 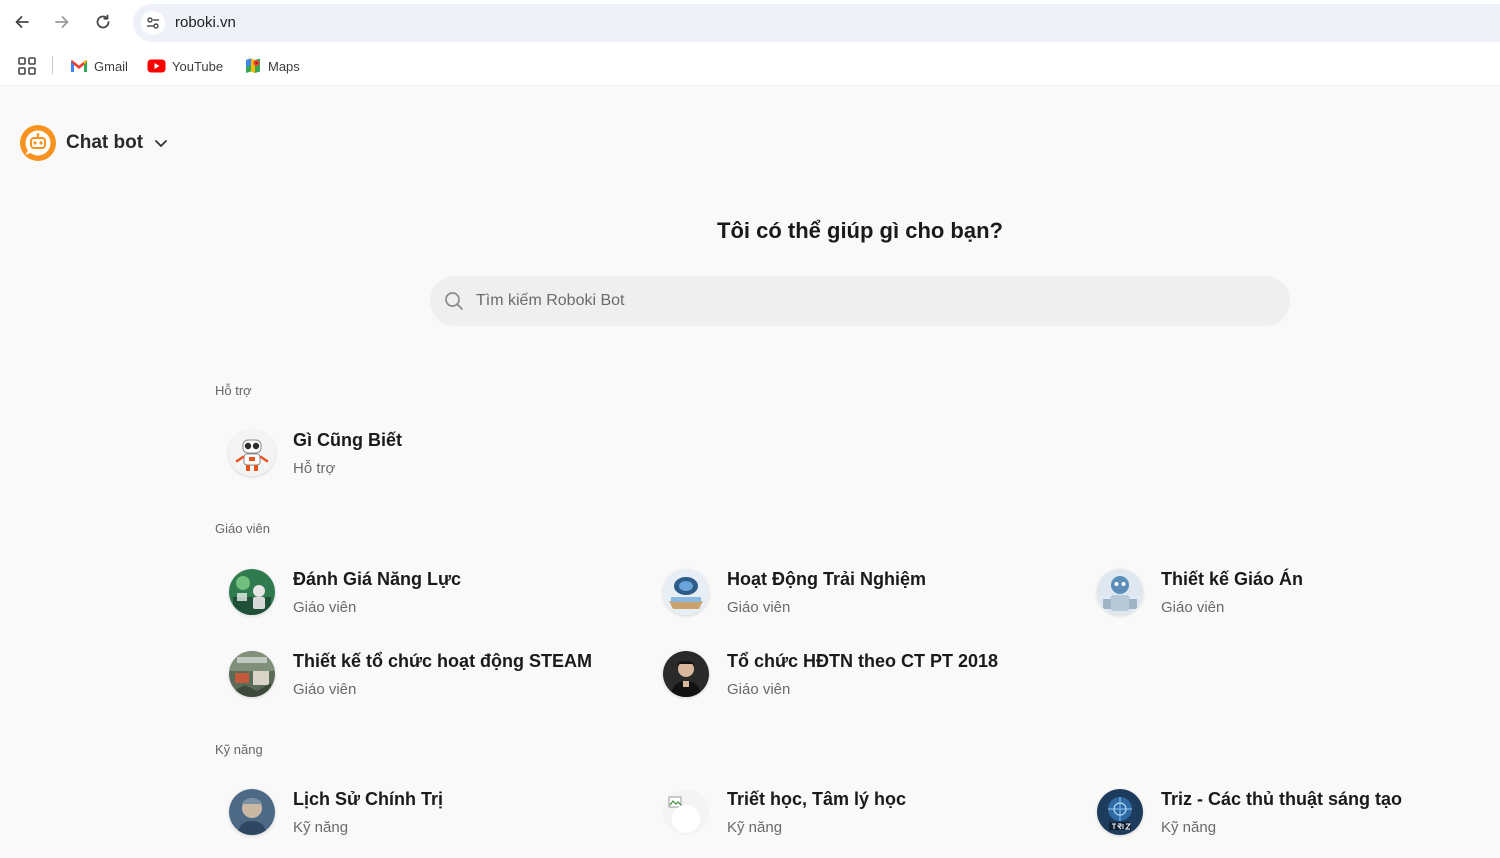 I want to click on site-info-button, so click(x=153, y=23).